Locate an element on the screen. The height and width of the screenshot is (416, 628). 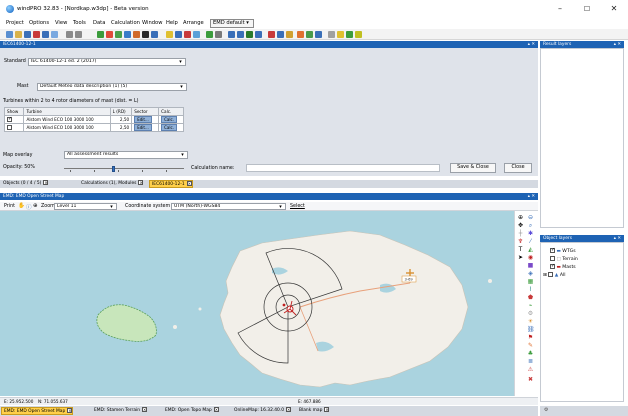
undo-icon is located at coordinates (69, 34).